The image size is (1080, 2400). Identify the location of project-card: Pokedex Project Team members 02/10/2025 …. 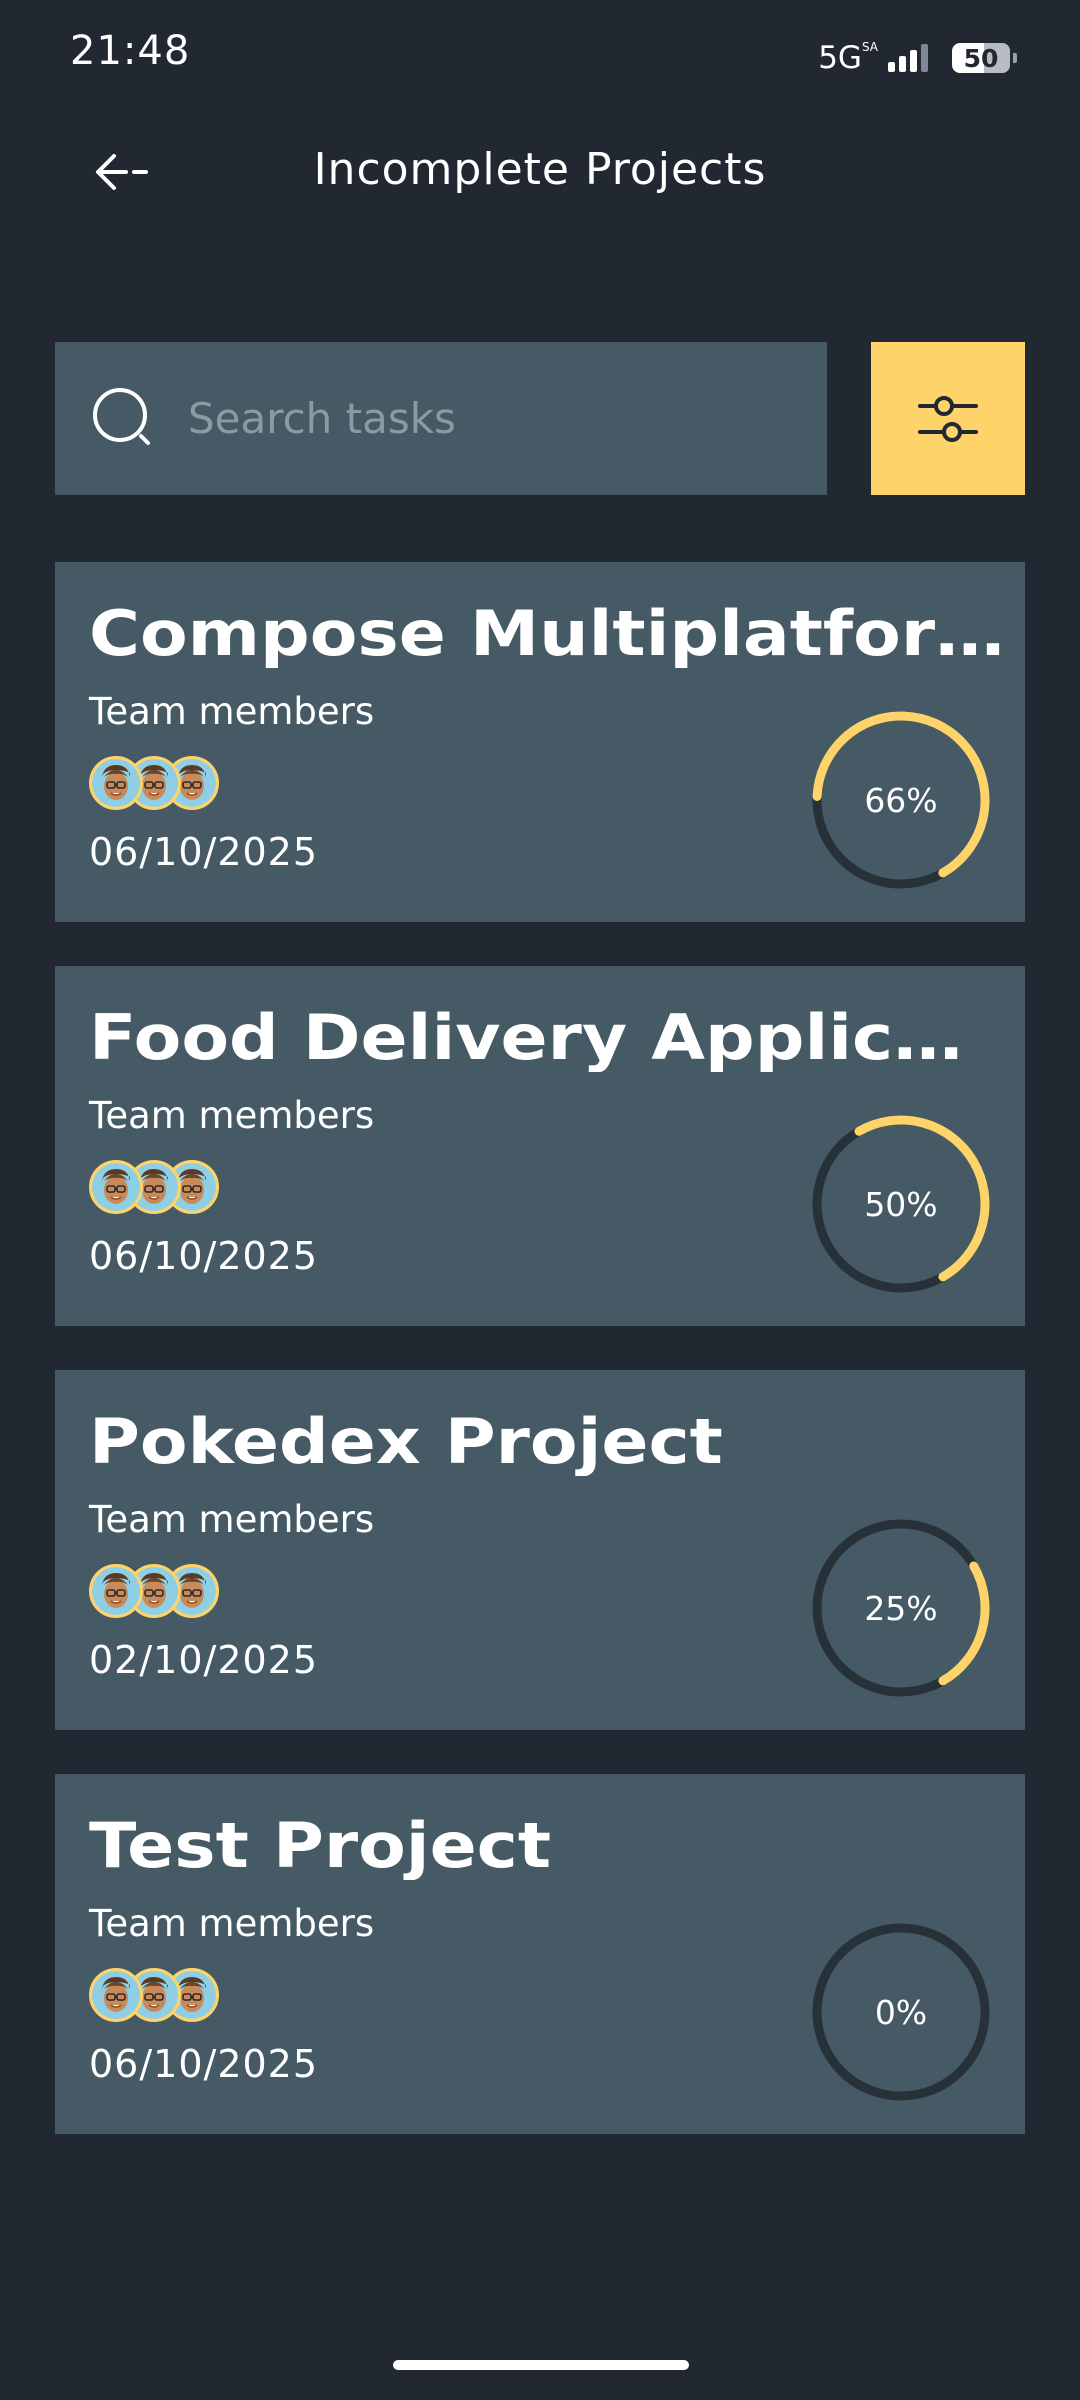
(540, 1550).